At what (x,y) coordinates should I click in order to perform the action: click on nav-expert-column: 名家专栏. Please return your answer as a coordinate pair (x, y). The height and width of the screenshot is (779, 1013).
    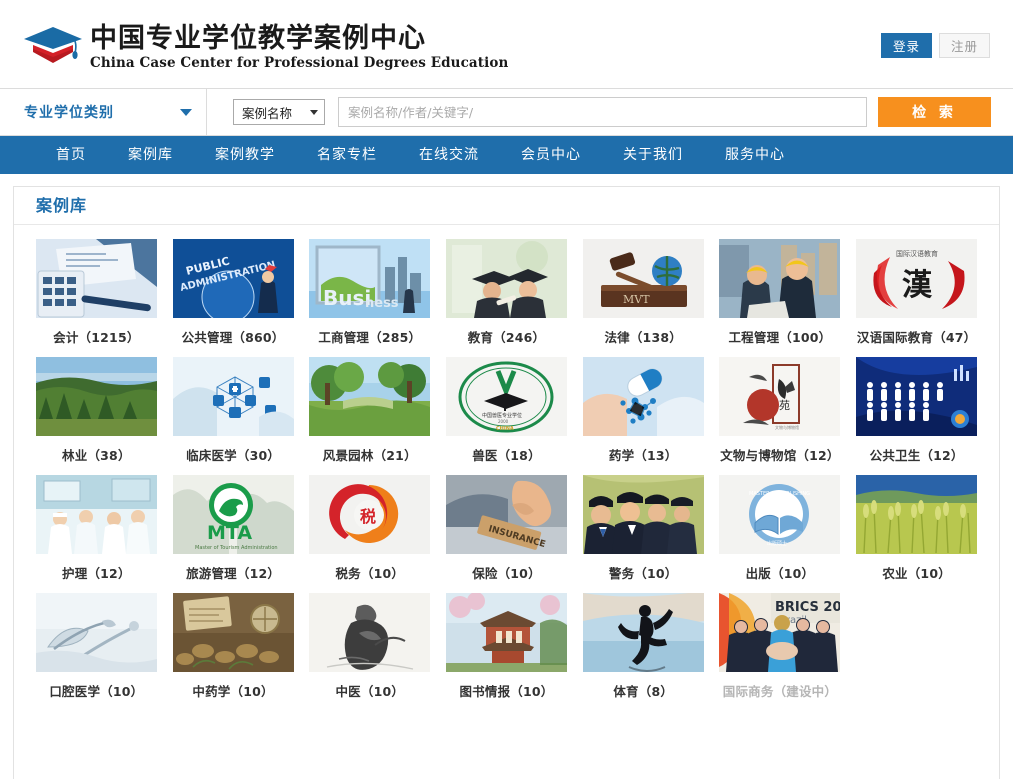
    Looking at the image, I should click on (347, 155).